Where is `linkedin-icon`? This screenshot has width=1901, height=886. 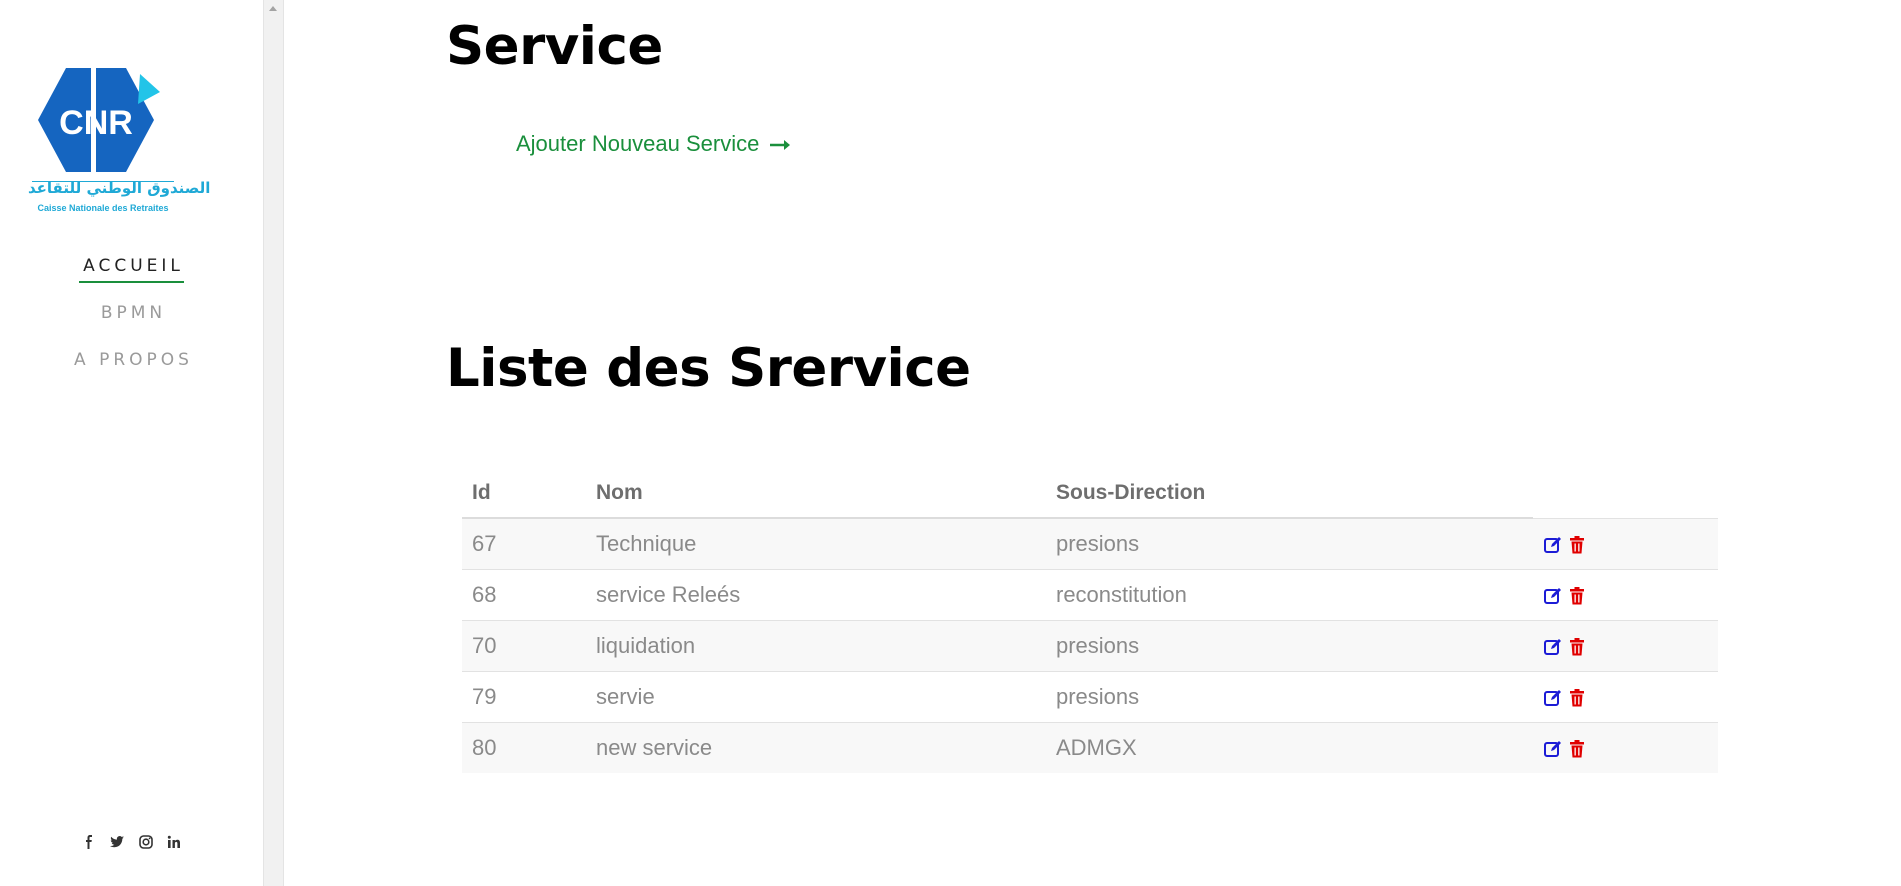 linkedin-icon is located at coordinates (174, 842).